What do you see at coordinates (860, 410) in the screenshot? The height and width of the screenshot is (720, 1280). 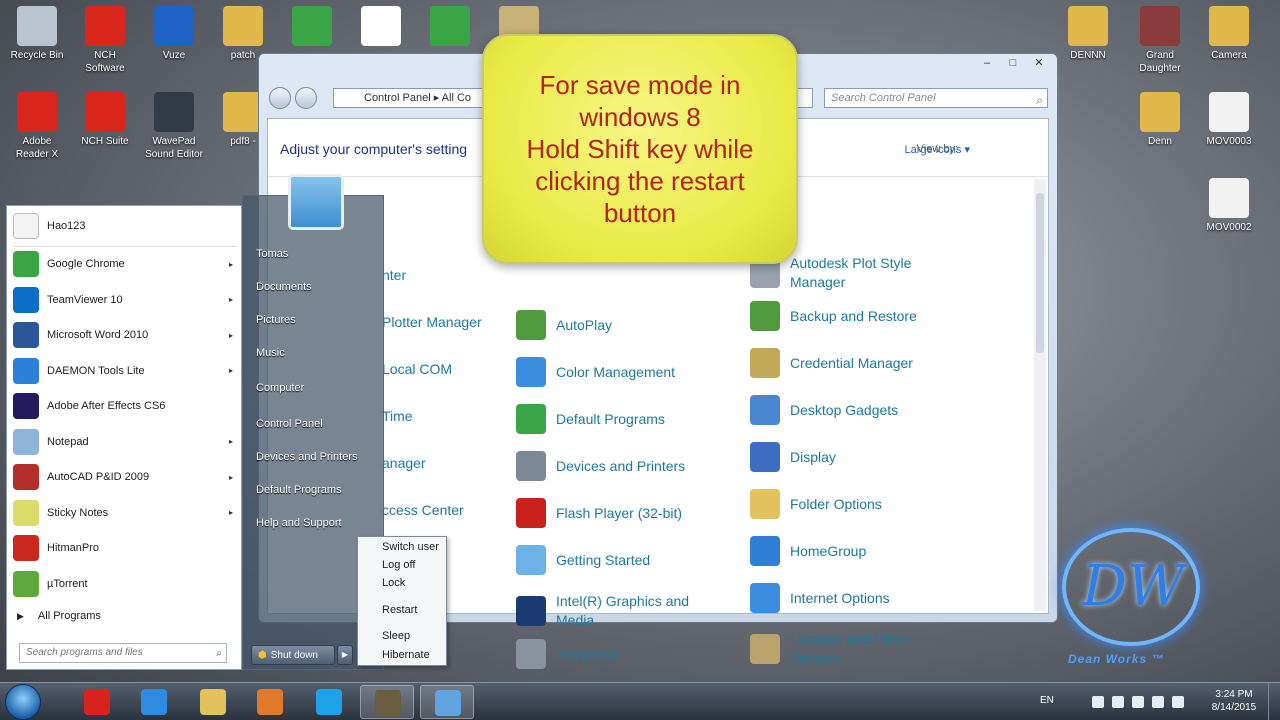 I see `cp-item-desktop-gadgets: Desktop Gadgets` at bounding box center [860, 410].